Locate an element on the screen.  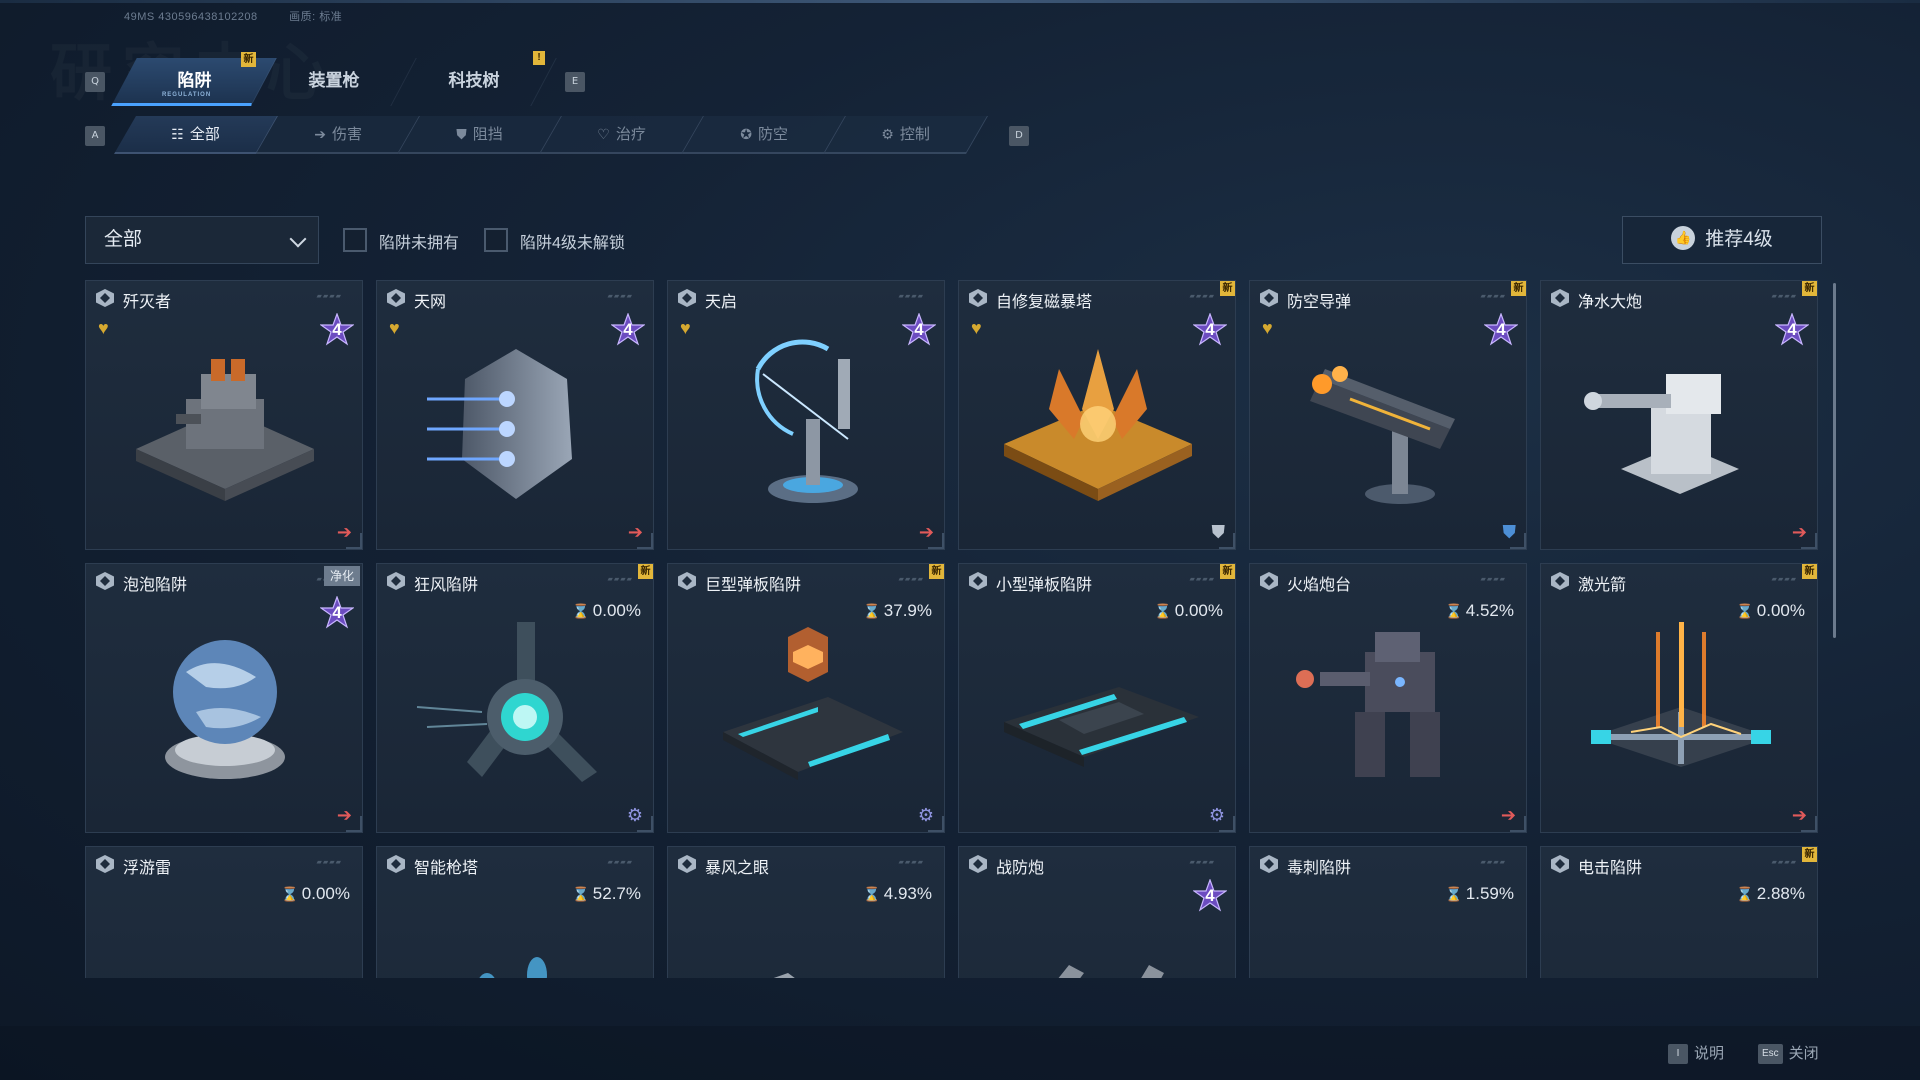
category-anti-air: ✪ 防空 is located at coordinates (764, 135).